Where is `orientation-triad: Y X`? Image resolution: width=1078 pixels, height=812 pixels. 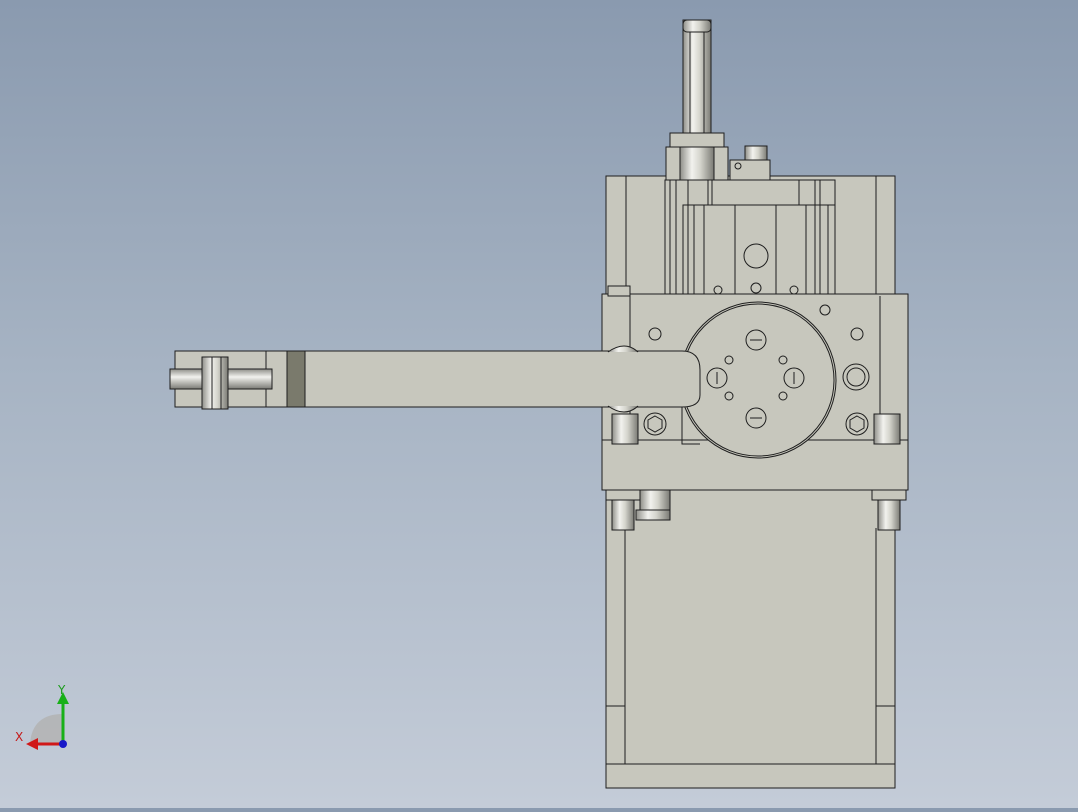 orientation-triad: Y X is located at coordinates (45, 718).